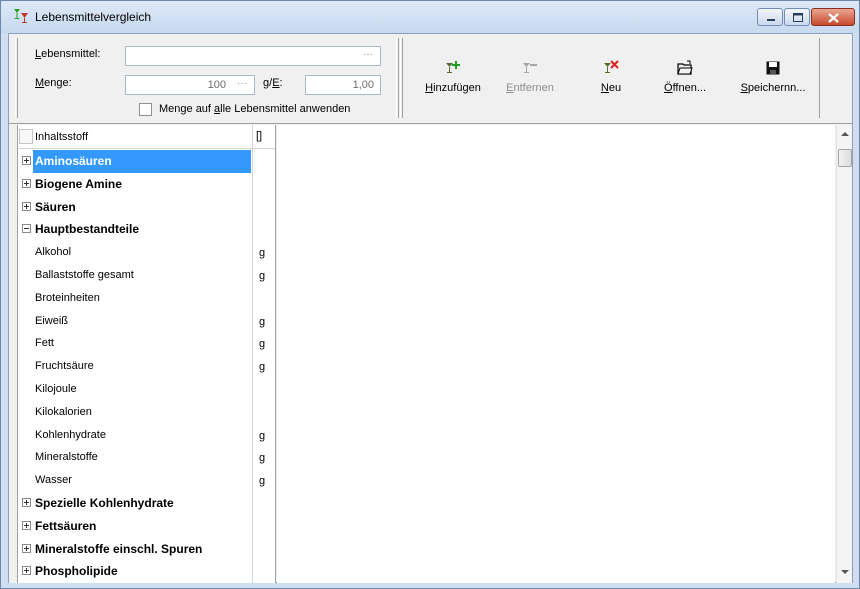  I want to click on menge-browse-button: ···, so click(242, 85).